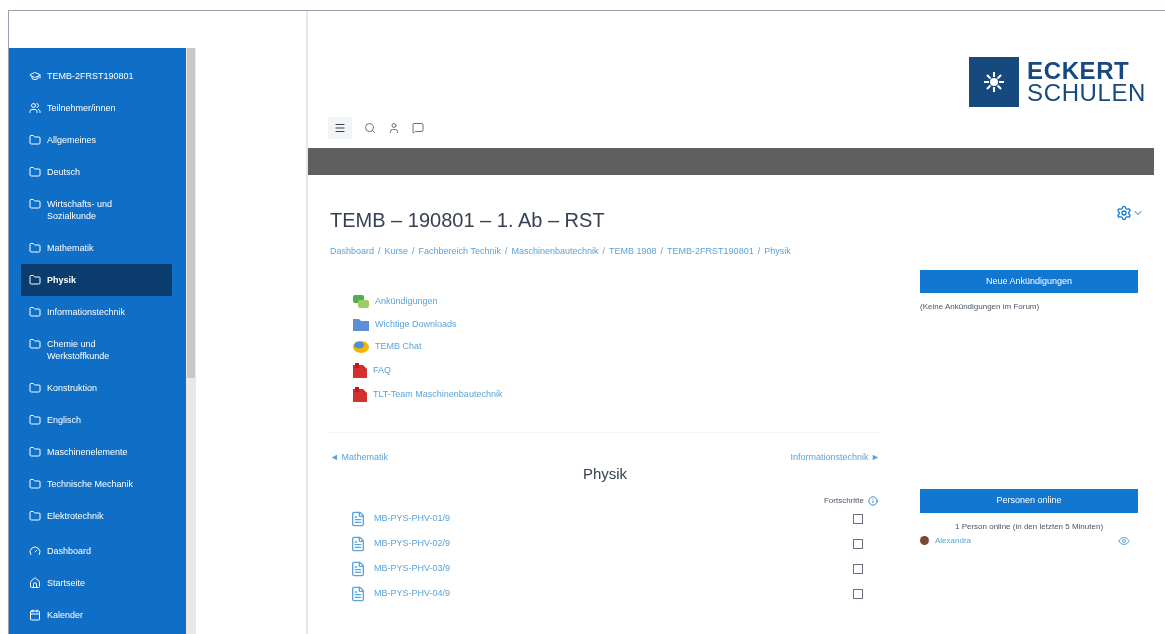 Image resolution: width=1165 pixels, height=634 pixels. Describe the element at coordinates (35, 583) in the screenshot. I see `home-icon` at that location.